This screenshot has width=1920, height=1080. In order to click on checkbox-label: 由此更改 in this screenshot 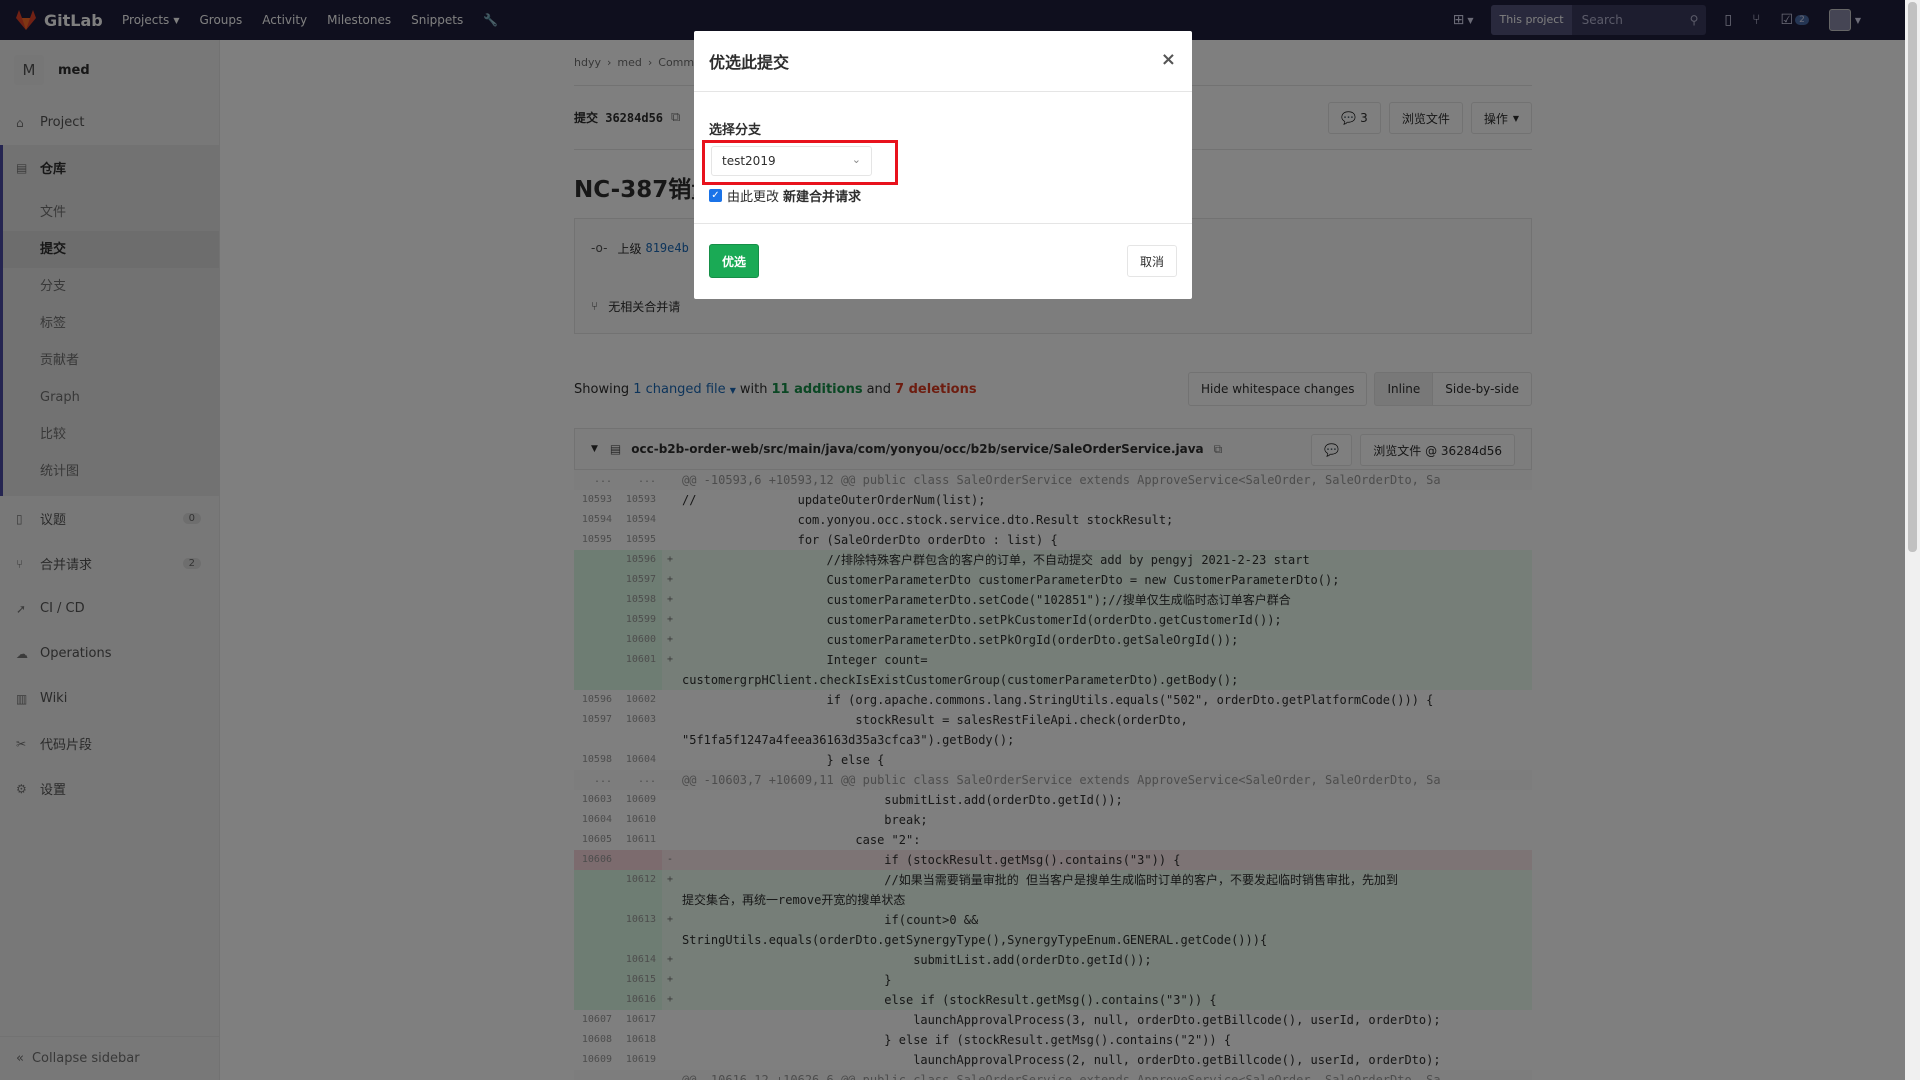, I will do `click(753, 197)`.